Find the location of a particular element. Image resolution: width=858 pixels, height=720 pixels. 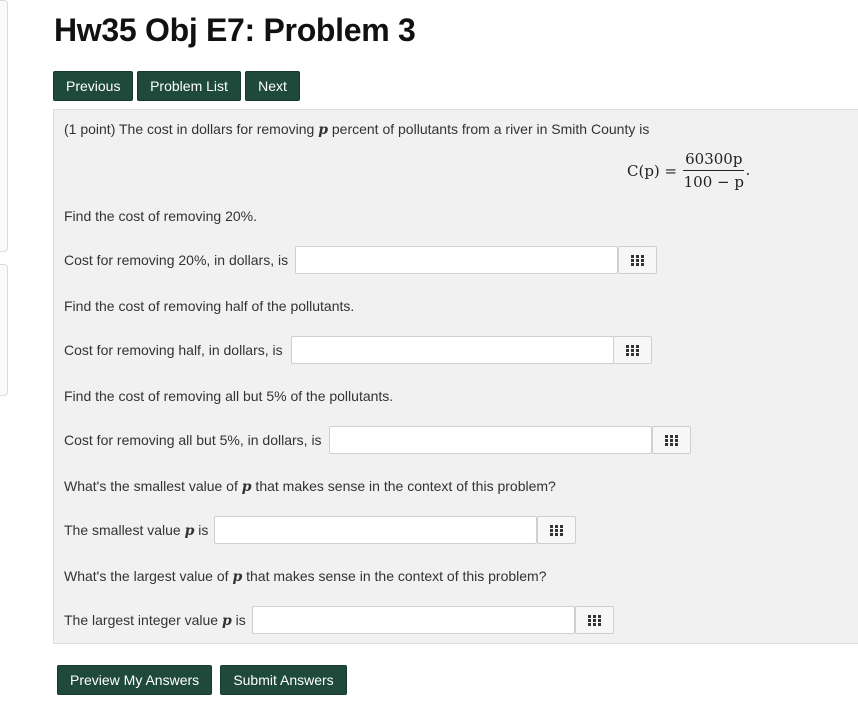

q4-answer-input is located at coordinates (375, 530).